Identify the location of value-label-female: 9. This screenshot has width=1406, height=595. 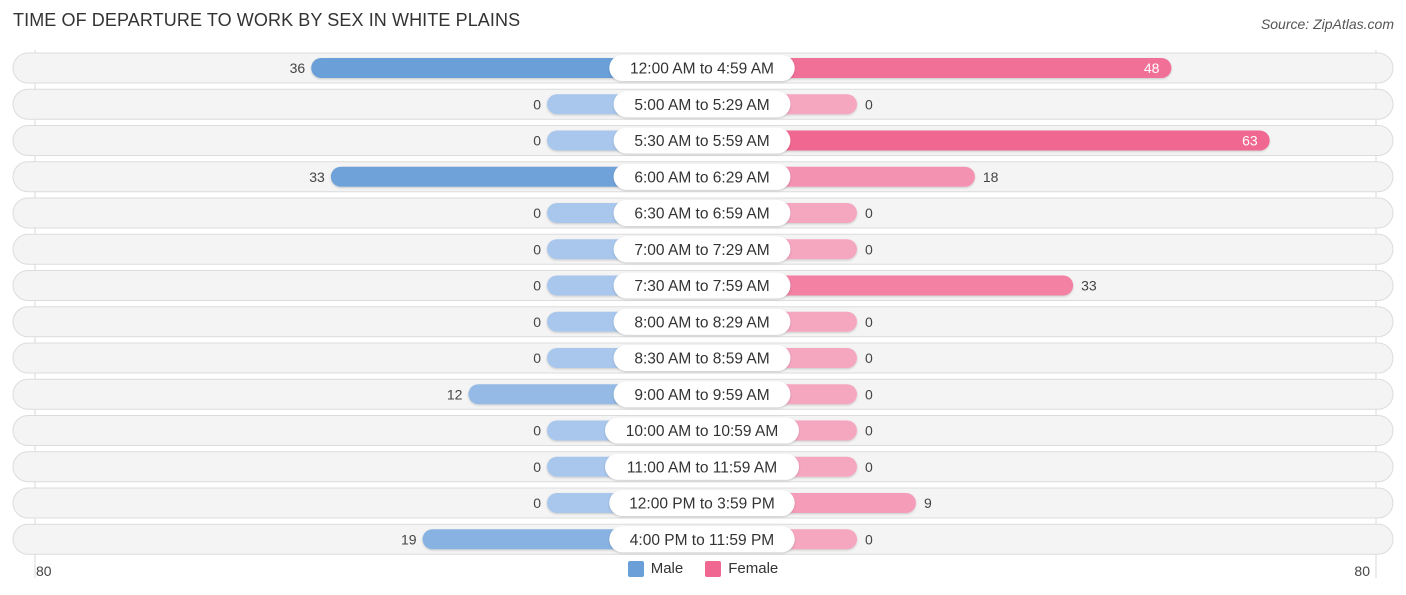
(928, 503).